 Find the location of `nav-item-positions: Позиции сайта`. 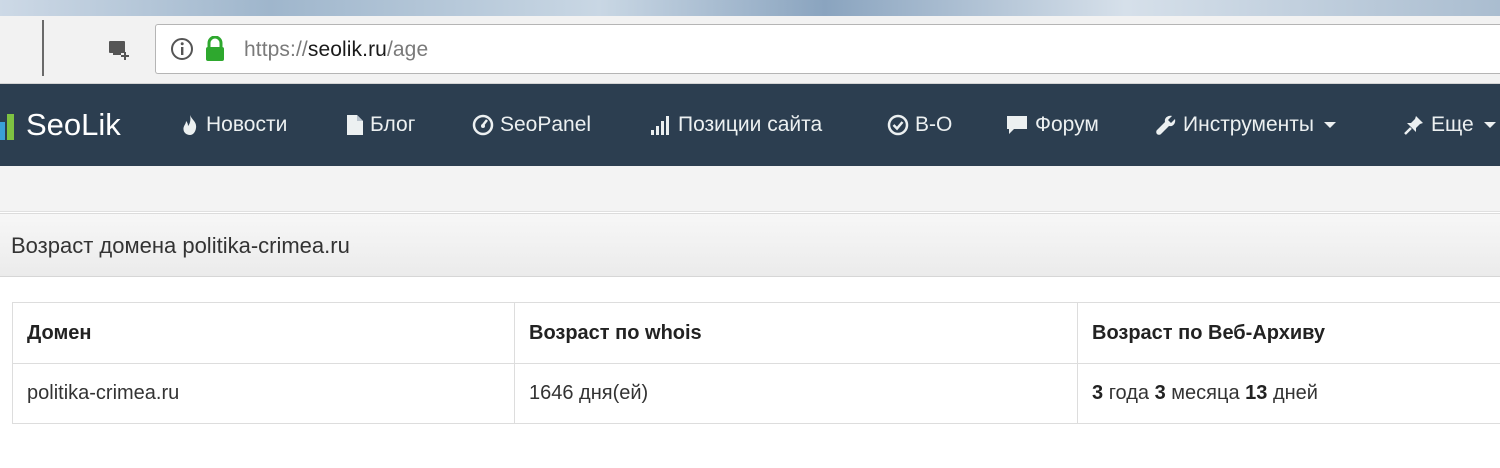

nav-item-positions: Позиции сайта is located at coordinates (736, 125).